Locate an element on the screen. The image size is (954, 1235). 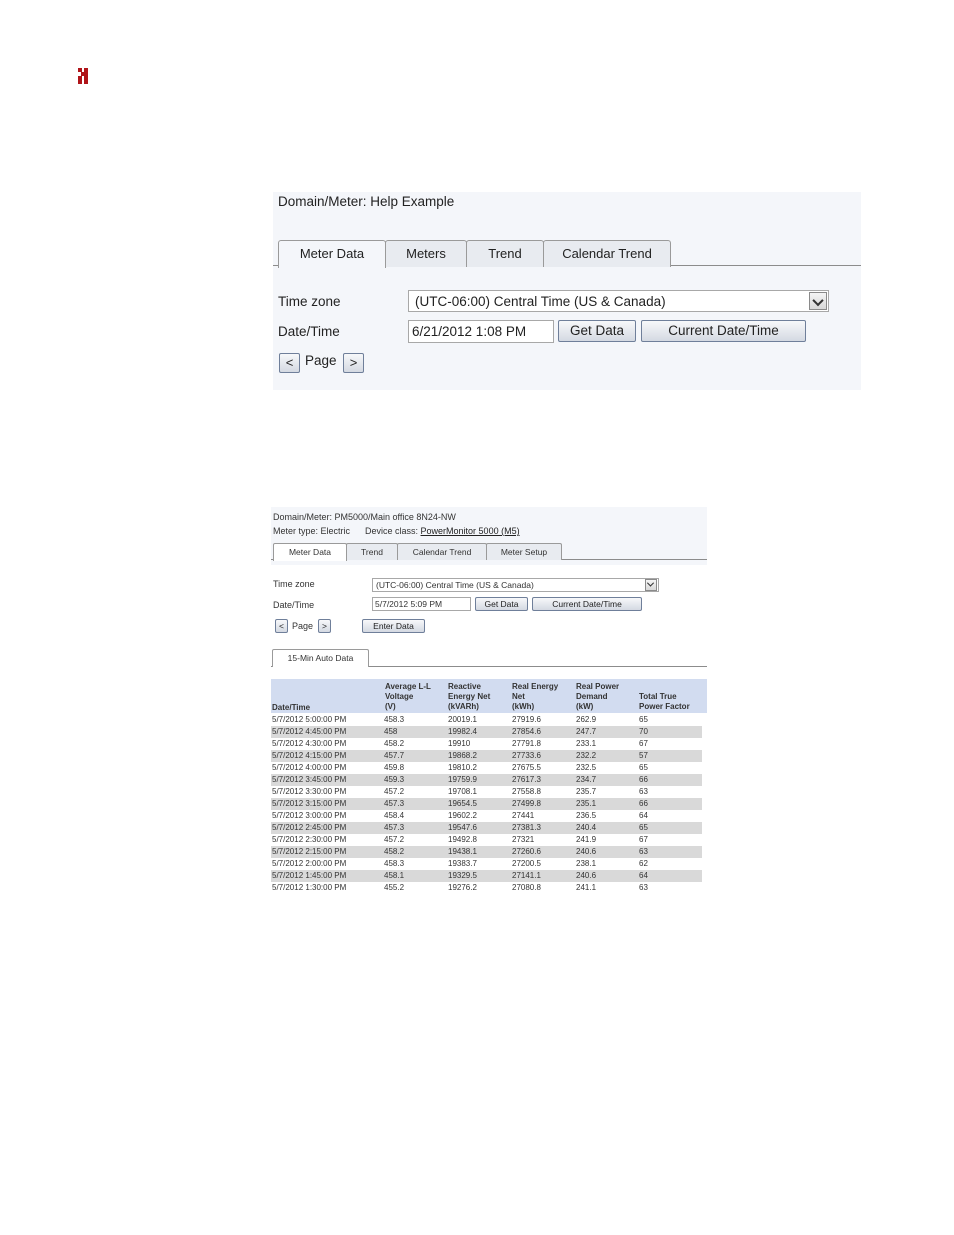
table-cell: 5/7/2012 4:15:00 PM is located at coordinates (309, 755).